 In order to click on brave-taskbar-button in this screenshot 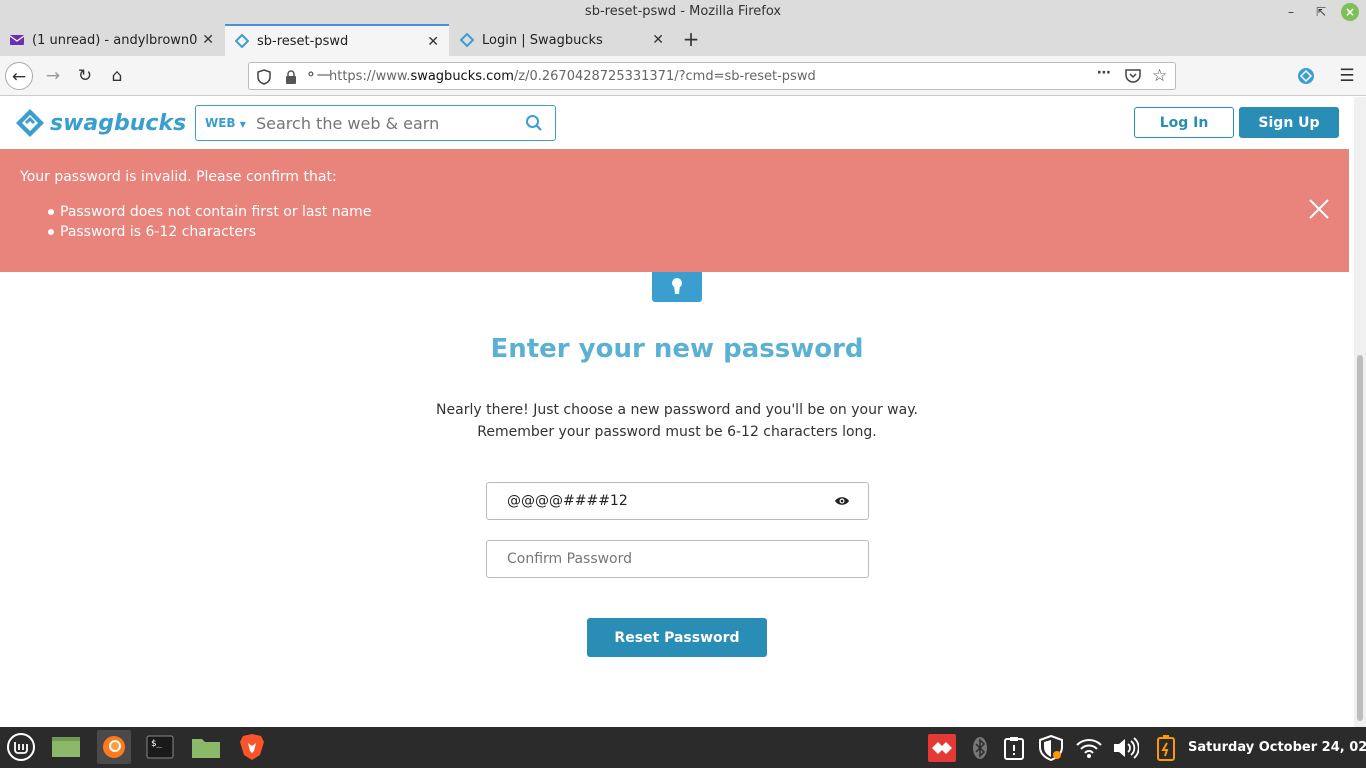, I will do `click(252, 747)`.